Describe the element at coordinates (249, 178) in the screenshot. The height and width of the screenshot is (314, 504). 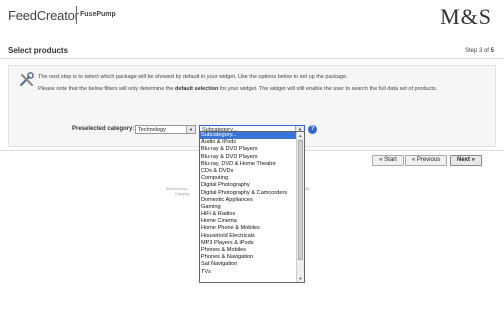
I see `dropdown-option: Computing` at that location.